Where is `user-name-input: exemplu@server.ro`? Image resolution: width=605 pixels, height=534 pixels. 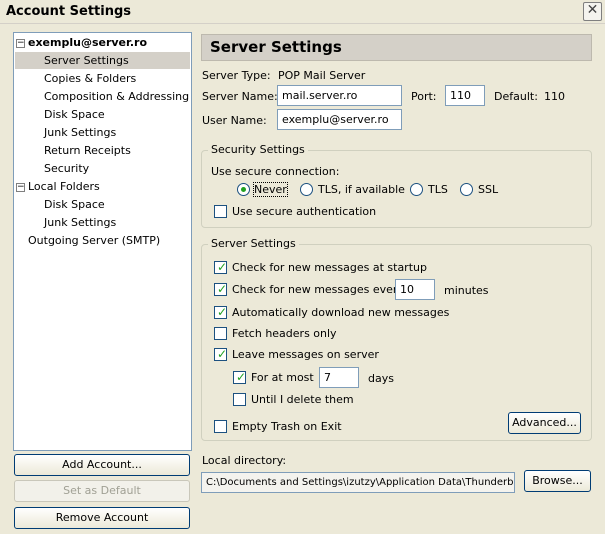
user-name-input: exemplu@server.ro is located at coordinates (339, 119).